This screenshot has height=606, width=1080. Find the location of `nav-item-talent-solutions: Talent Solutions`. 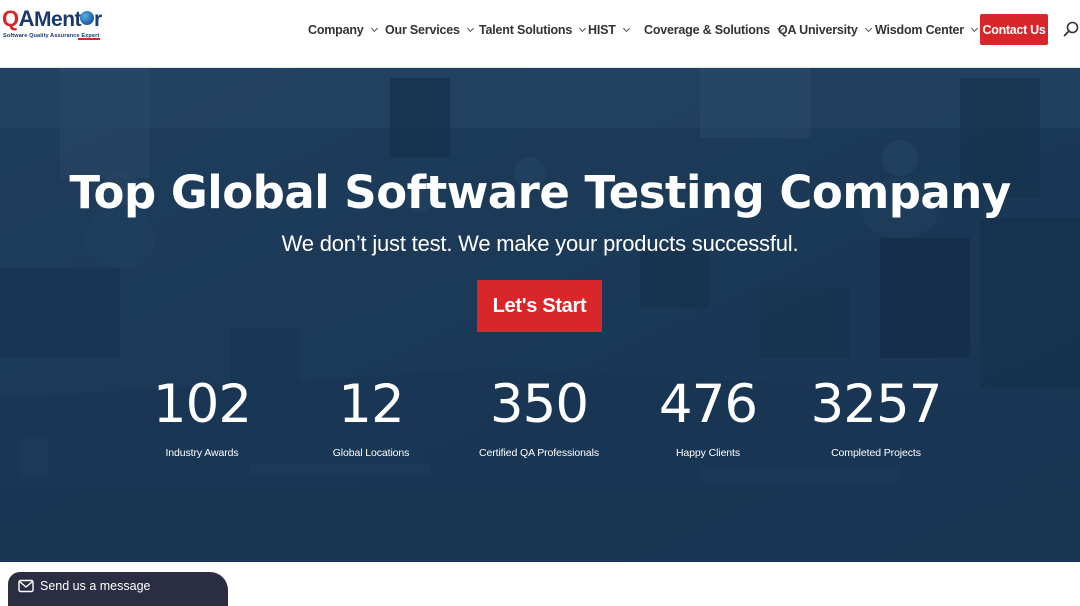

nav-item-talent-solutions: Talent Solutions is located at coordinates (533, 30).